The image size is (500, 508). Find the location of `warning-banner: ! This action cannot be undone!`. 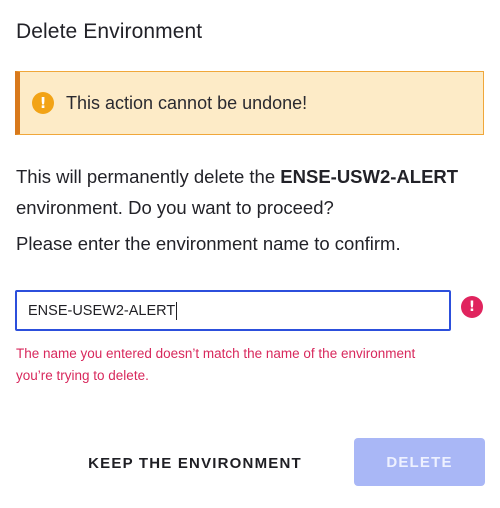

warning-banner: ! This action cannot be undone! is located at coordinates (249, 103).